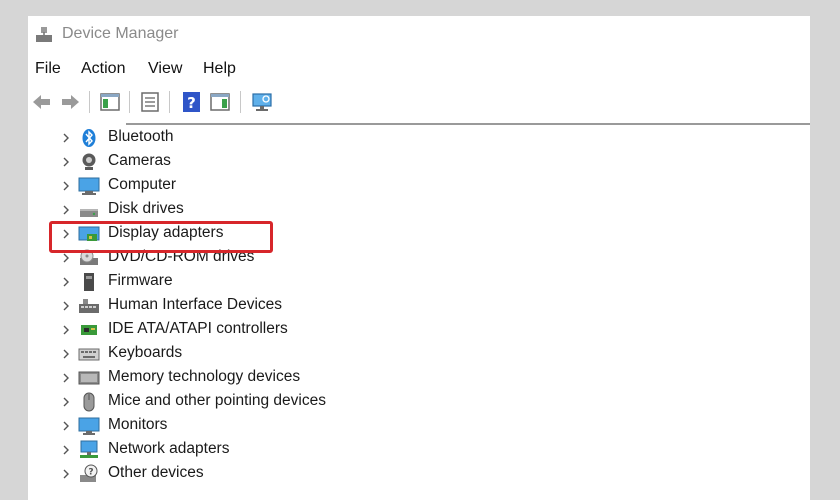  What do you see at coordinates (219, 69) in the screenshot?
I see `menu-help: Help` at bounding box center [219, 69].